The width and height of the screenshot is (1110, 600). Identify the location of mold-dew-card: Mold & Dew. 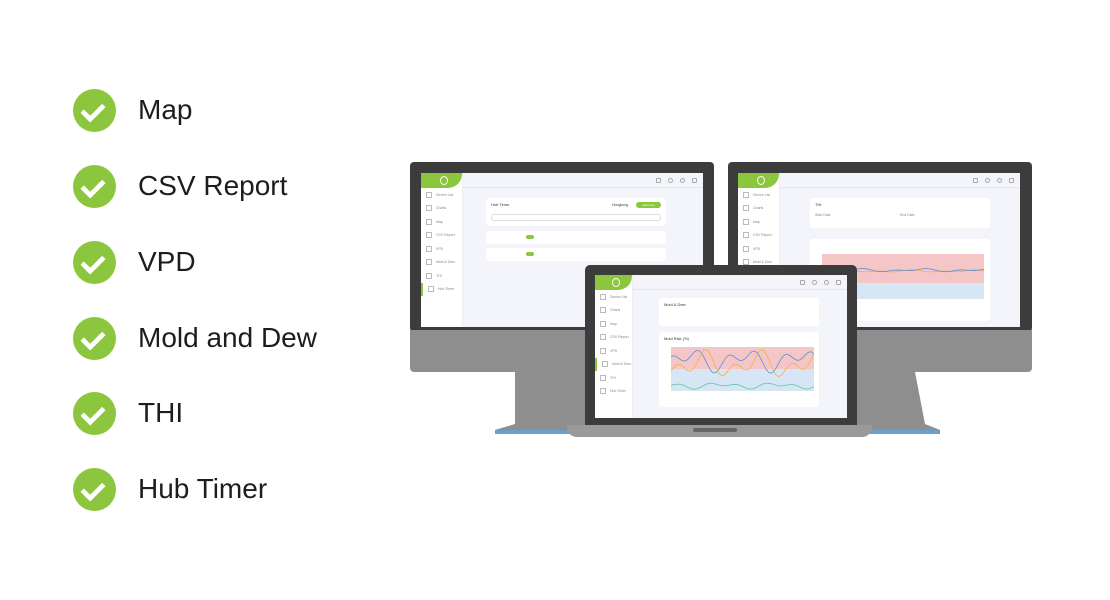
(739, 312).